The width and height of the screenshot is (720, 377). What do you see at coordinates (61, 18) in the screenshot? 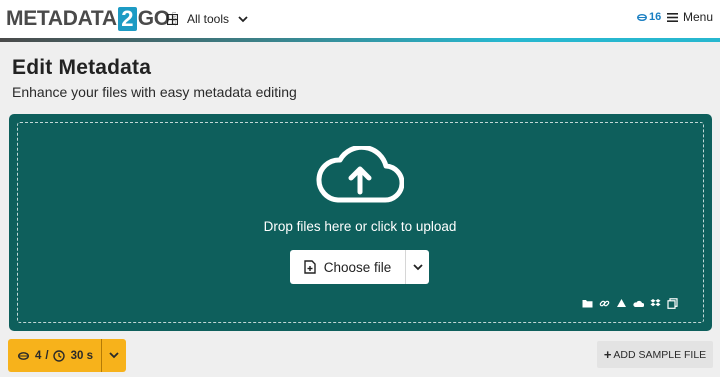
I see `logo-text-metadata: METADATA` at bounding box center [61, 18].